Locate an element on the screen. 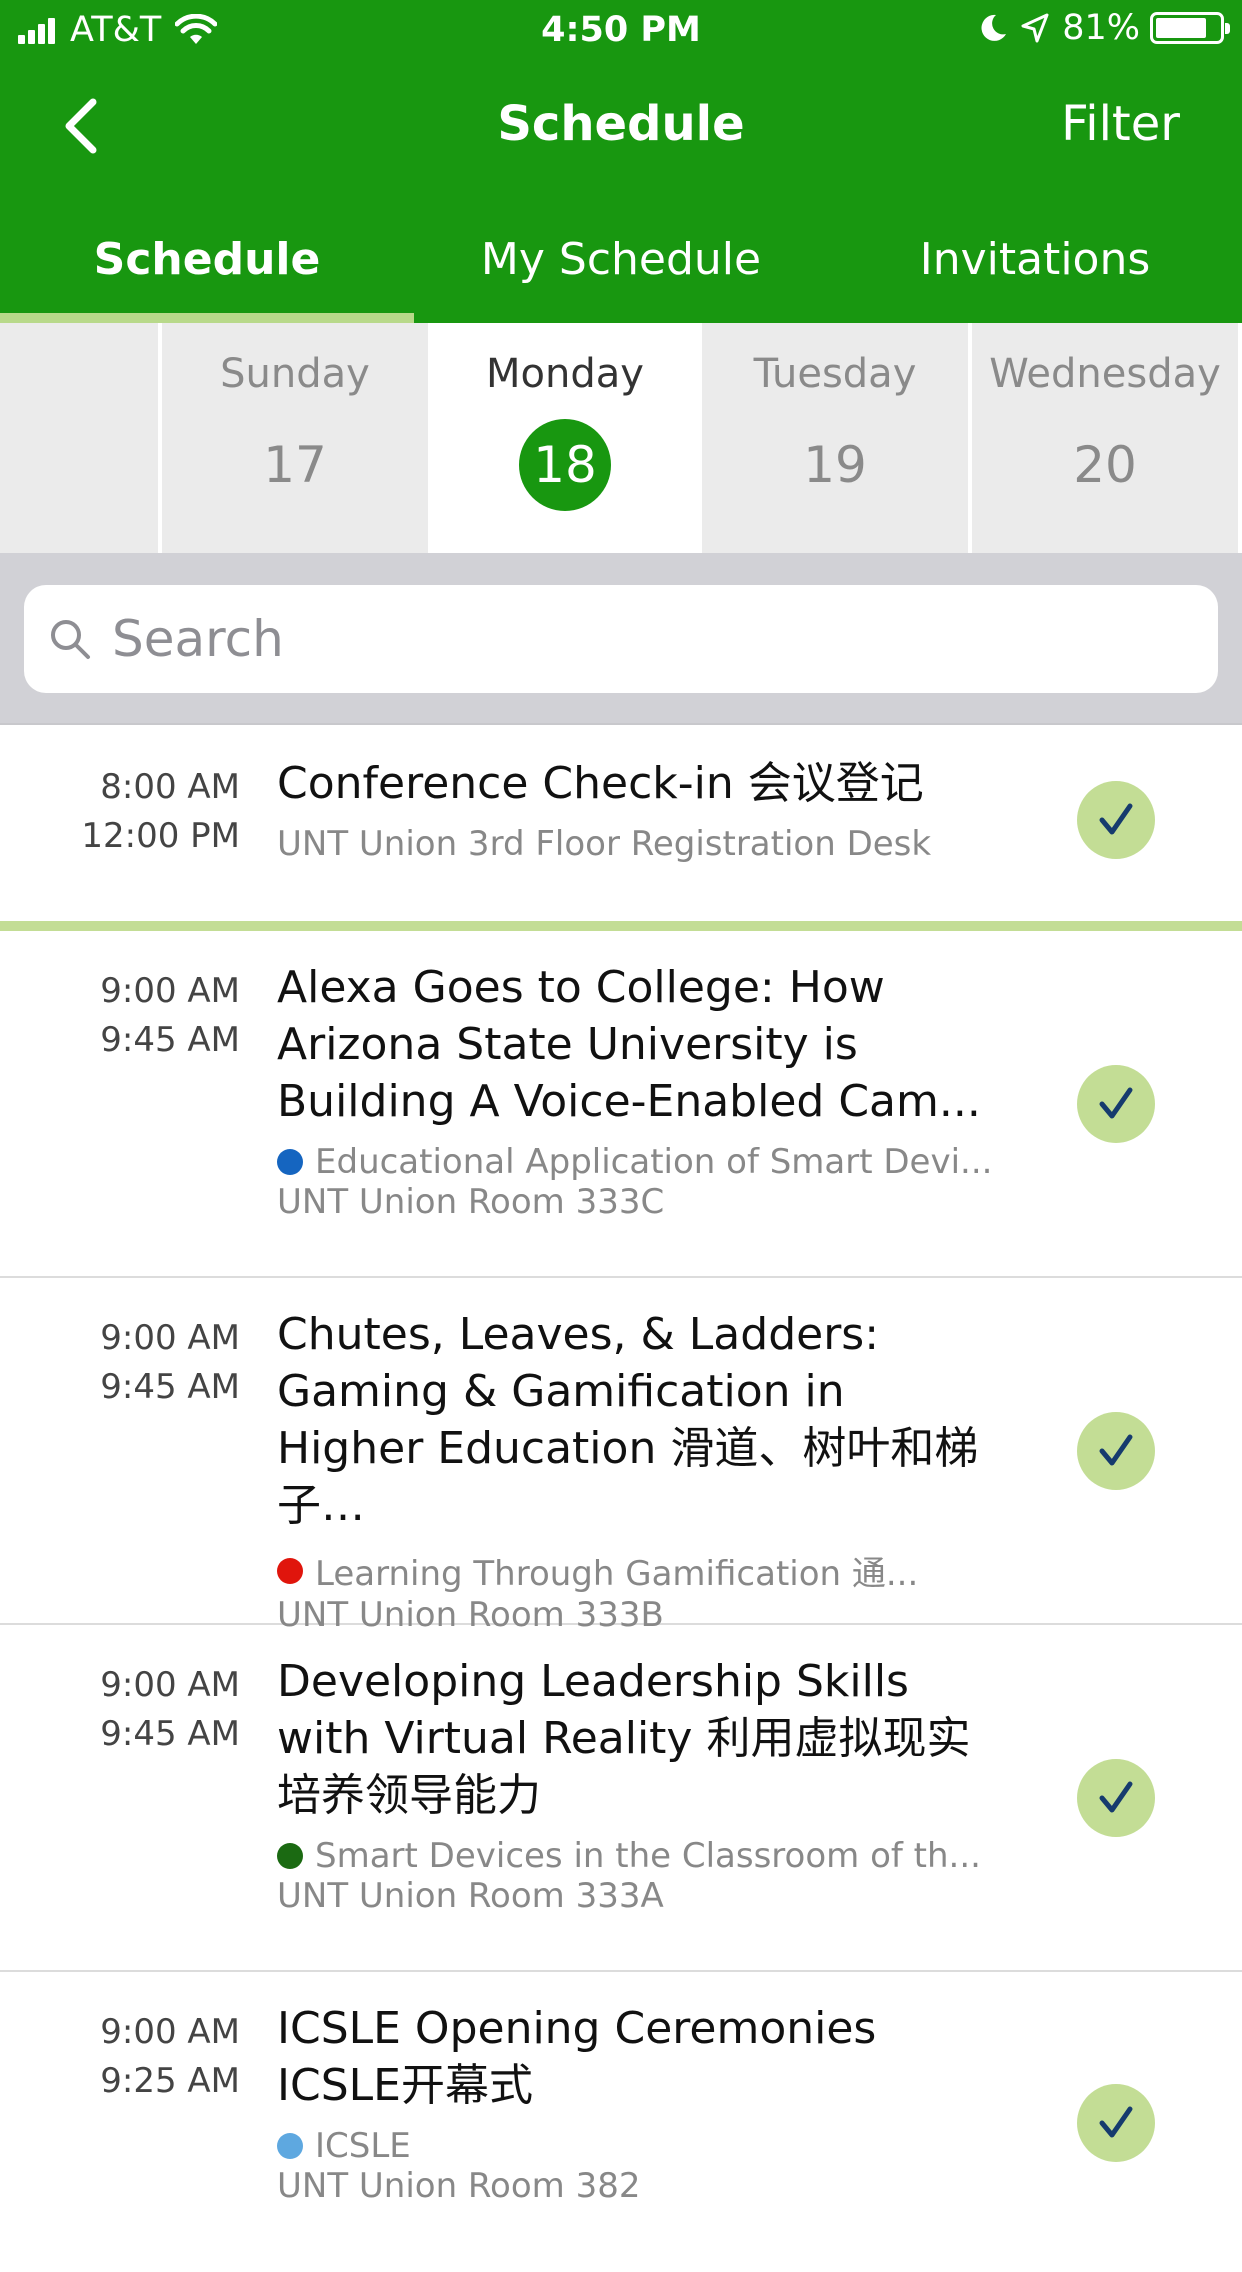 The image size is (1242, 2272). session-times: 8:00 AM 12:00 PM is located at coordinates (120, 812).